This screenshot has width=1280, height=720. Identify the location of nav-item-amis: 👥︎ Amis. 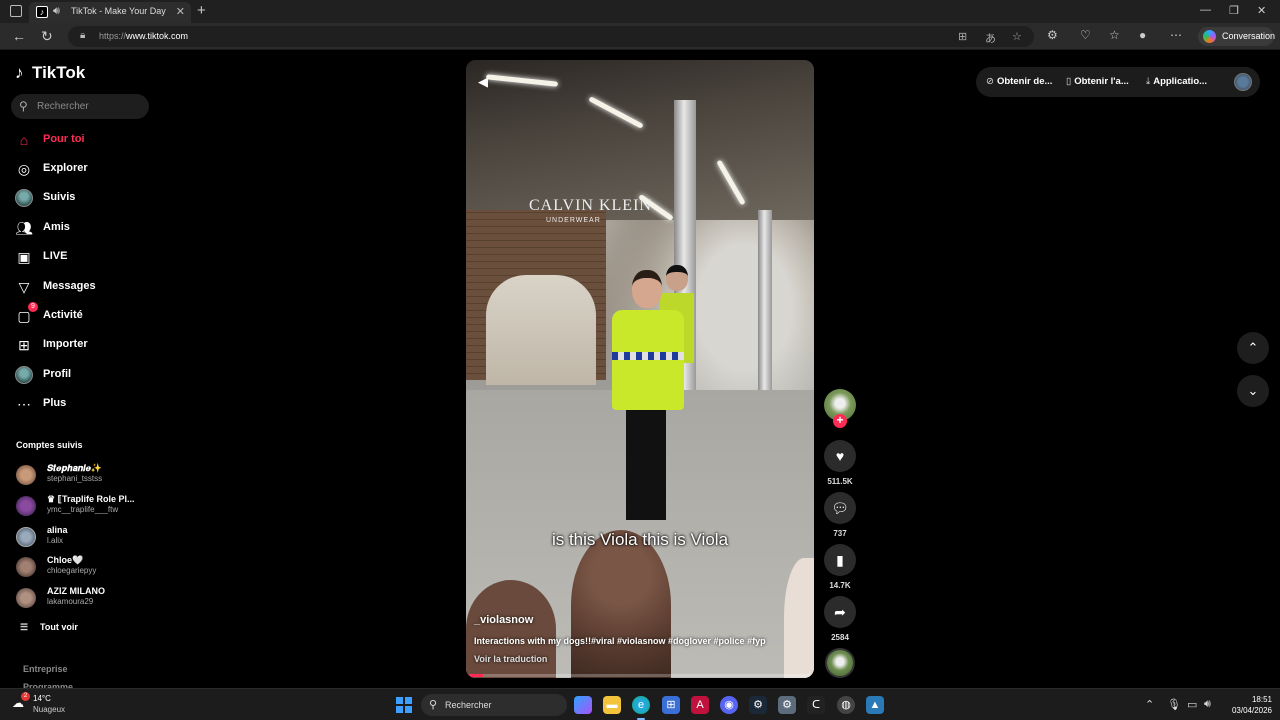
(85, 229).